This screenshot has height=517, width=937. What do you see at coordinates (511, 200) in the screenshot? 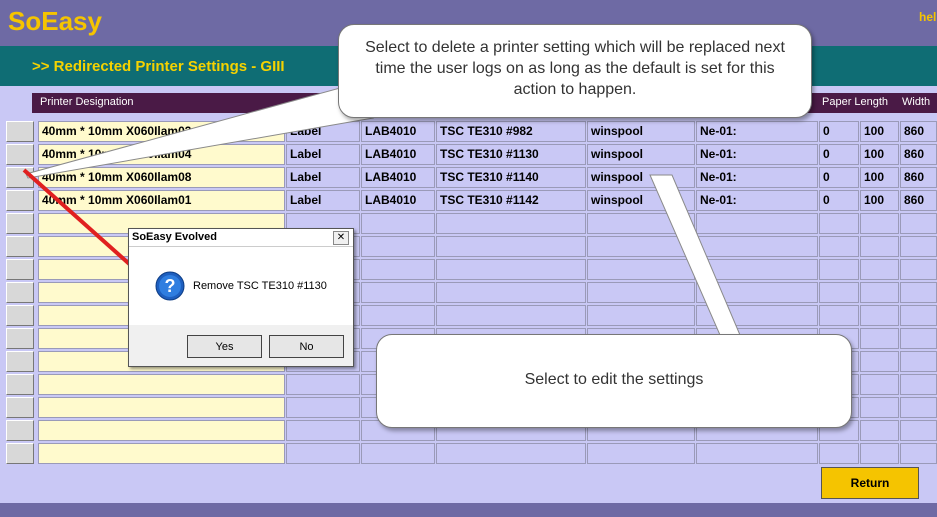
I see `printer-cell: TSC TE310 #1142` at bounding box center [511, 200].